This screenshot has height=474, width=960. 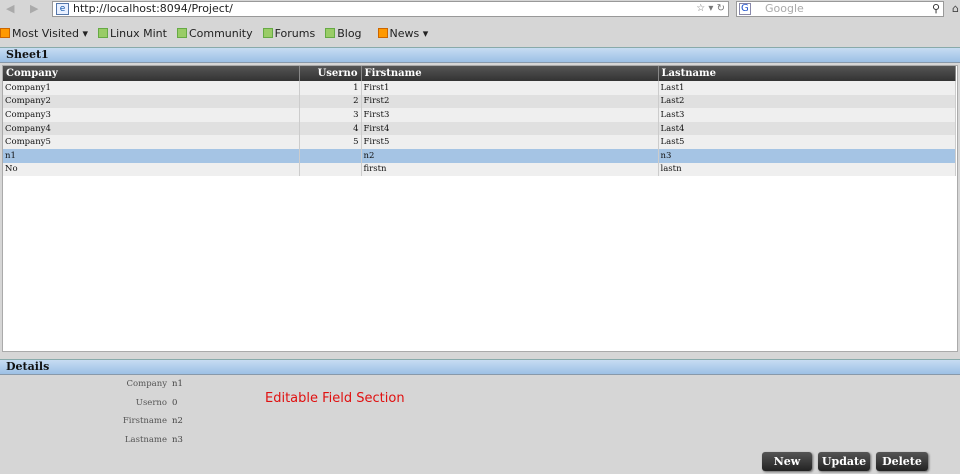 I want to click on delete-button: Delete, so click(x=902, y=461).